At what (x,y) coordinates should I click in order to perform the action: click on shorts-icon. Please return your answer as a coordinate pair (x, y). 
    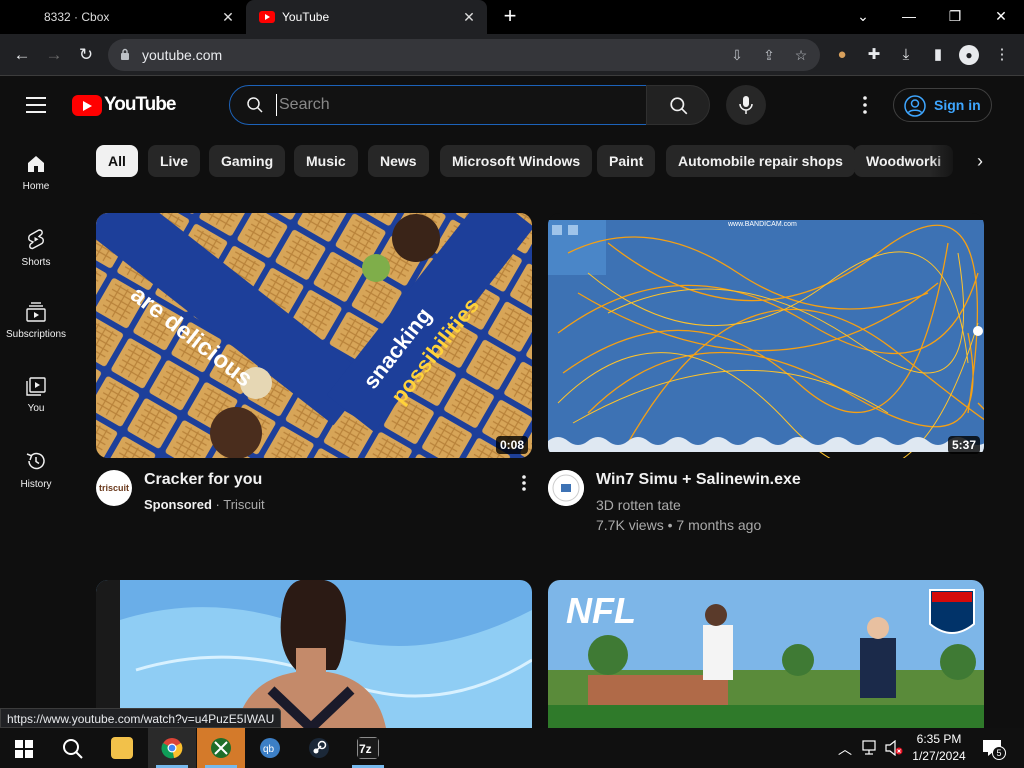
    Looking at the image, I should click on (36, 239).